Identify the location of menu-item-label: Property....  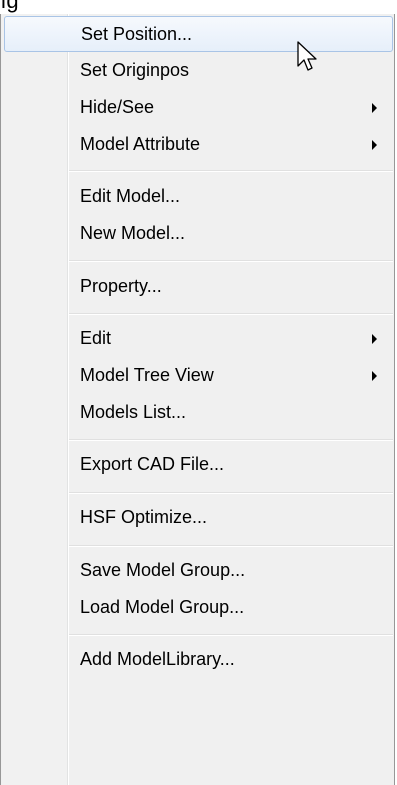
(121, 286).